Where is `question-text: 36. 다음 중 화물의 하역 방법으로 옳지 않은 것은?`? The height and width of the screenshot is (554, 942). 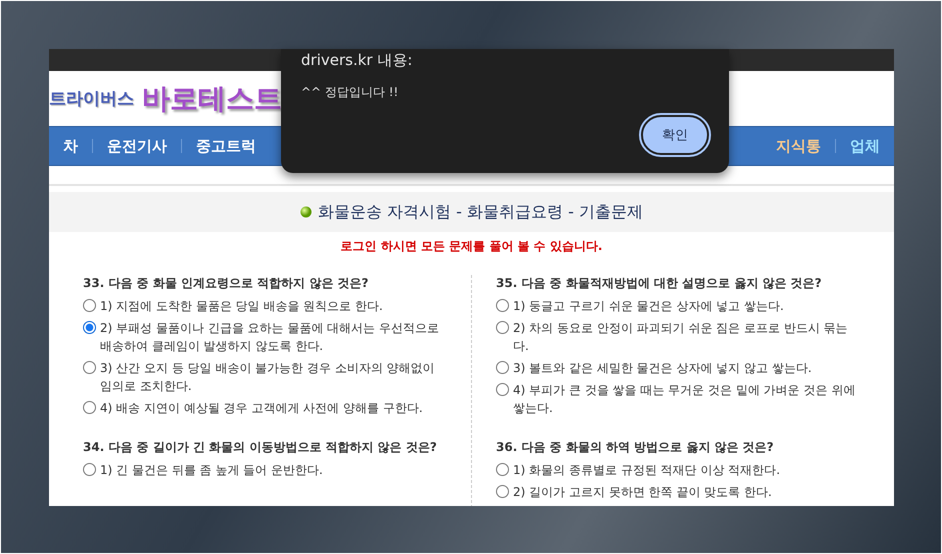
question-text: 36. 다음 중 화물의 하역 방법으로 옳지 않은 것은? is located at coordinates (635, 447).